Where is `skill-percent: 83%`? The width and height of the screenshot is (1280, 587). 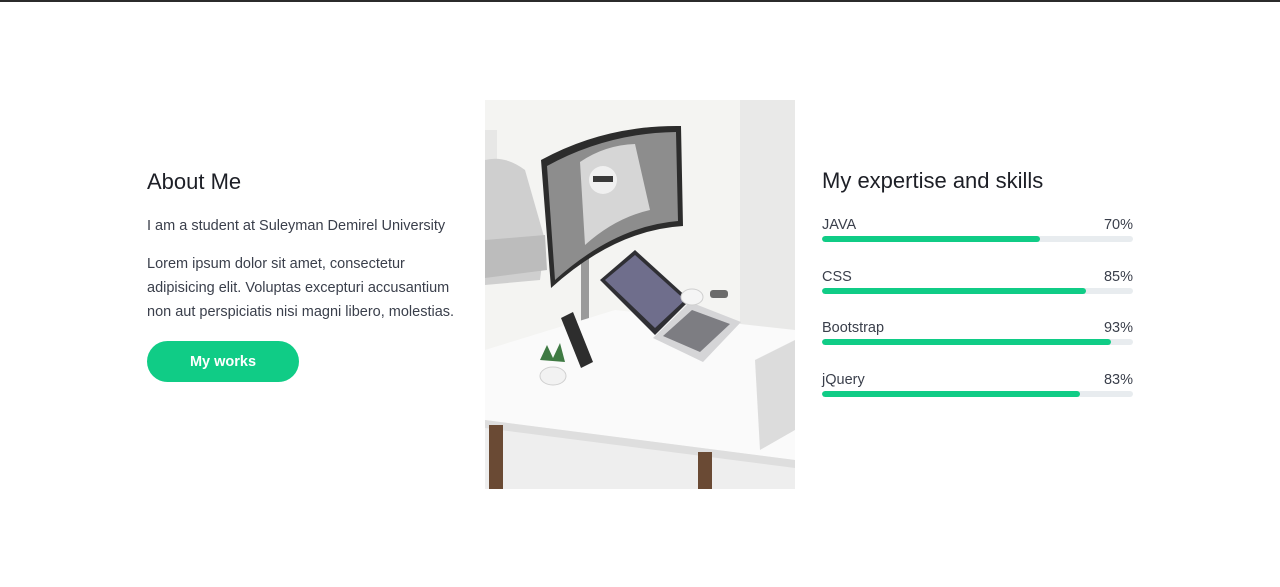
skill-percent: 83% is located at coordinates (1118, 379).